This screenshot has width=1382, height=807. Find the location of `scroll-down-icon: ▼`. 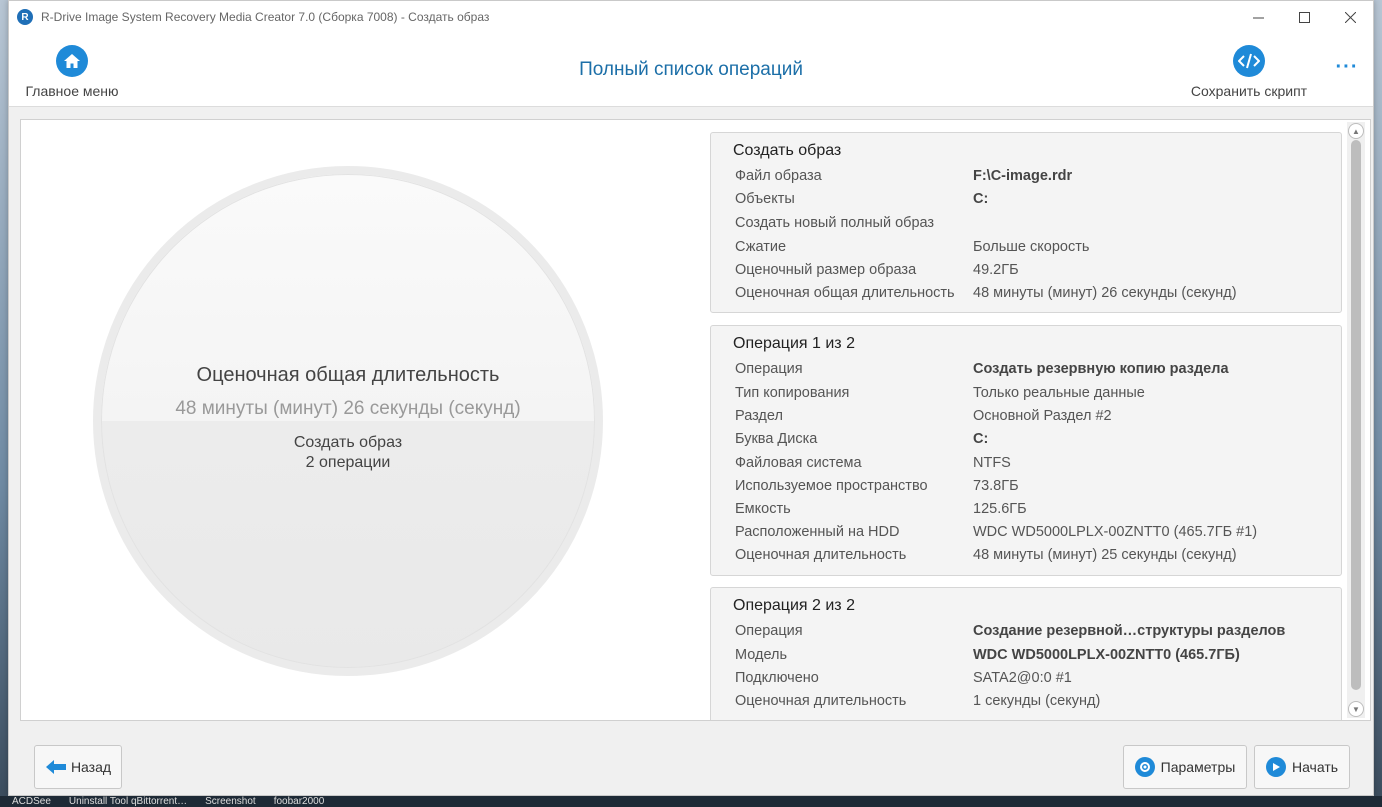

scroll-down-icon: ▼ is located at coordinates (1356, 709).